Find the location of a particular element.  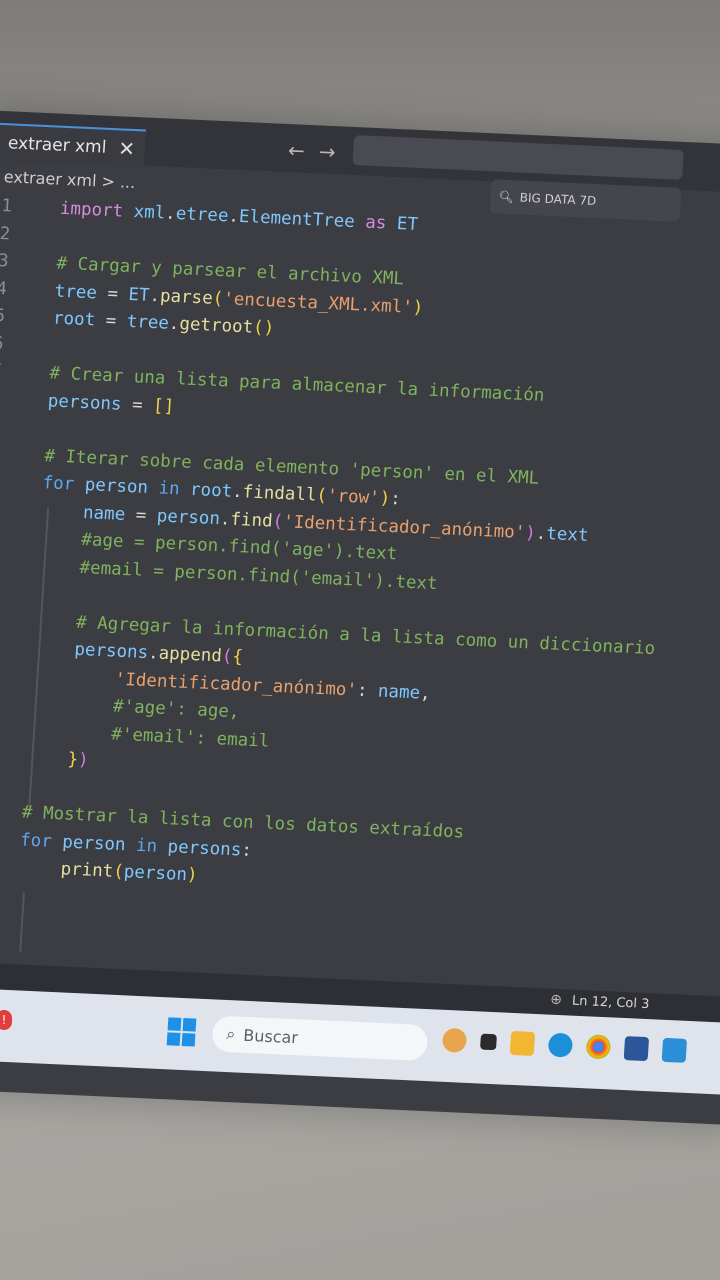

line-number: 4 is located at coordinates (4, 288).